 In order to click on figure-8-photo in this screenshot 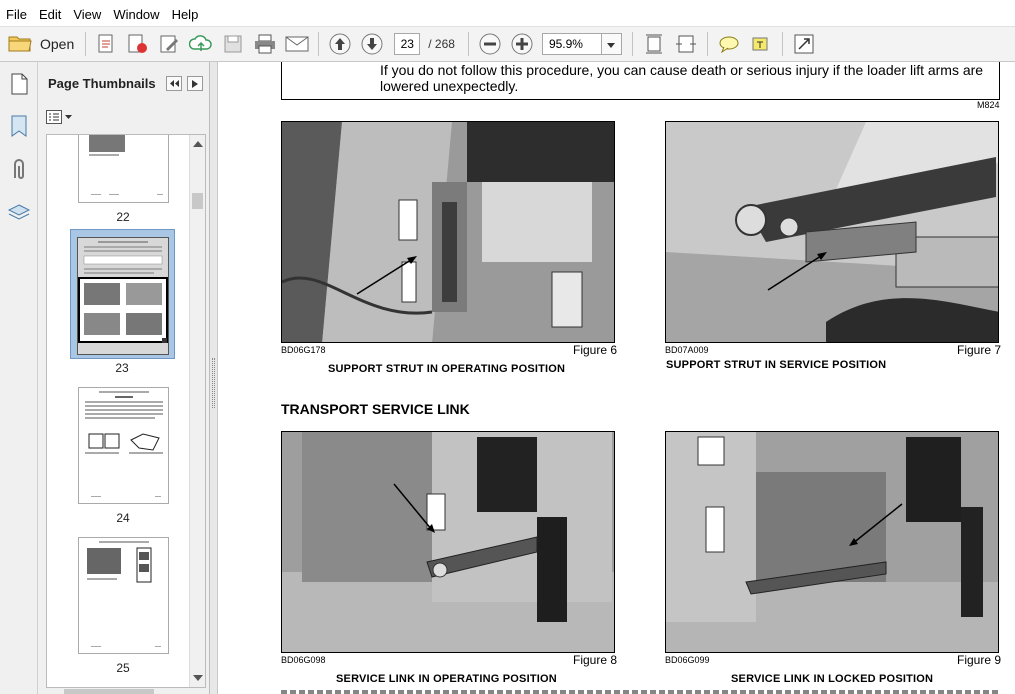, I will do `click(448, 542)`.